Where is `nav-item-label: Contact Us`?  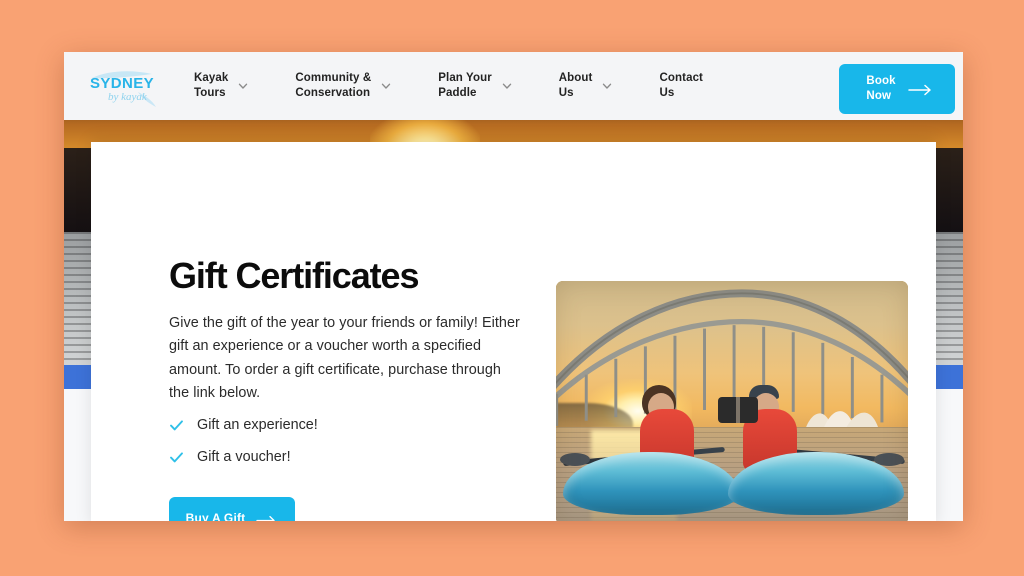 nav-item-label: Contact Us is located at coordinates (681, 85).